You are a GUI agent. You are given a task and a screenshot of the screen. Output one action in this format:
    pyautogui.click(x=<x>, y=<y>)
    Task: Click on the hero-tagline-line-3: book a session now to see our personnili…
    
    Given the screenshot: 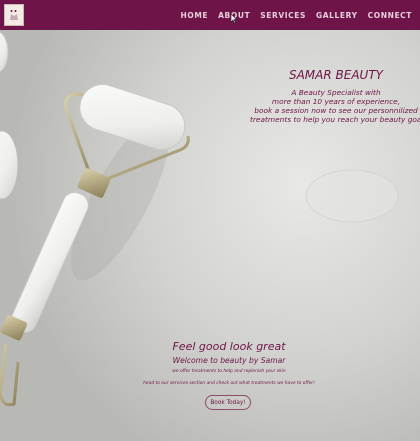 What is the action you would take?
    pyautogui.click(x=336, y=110)
    